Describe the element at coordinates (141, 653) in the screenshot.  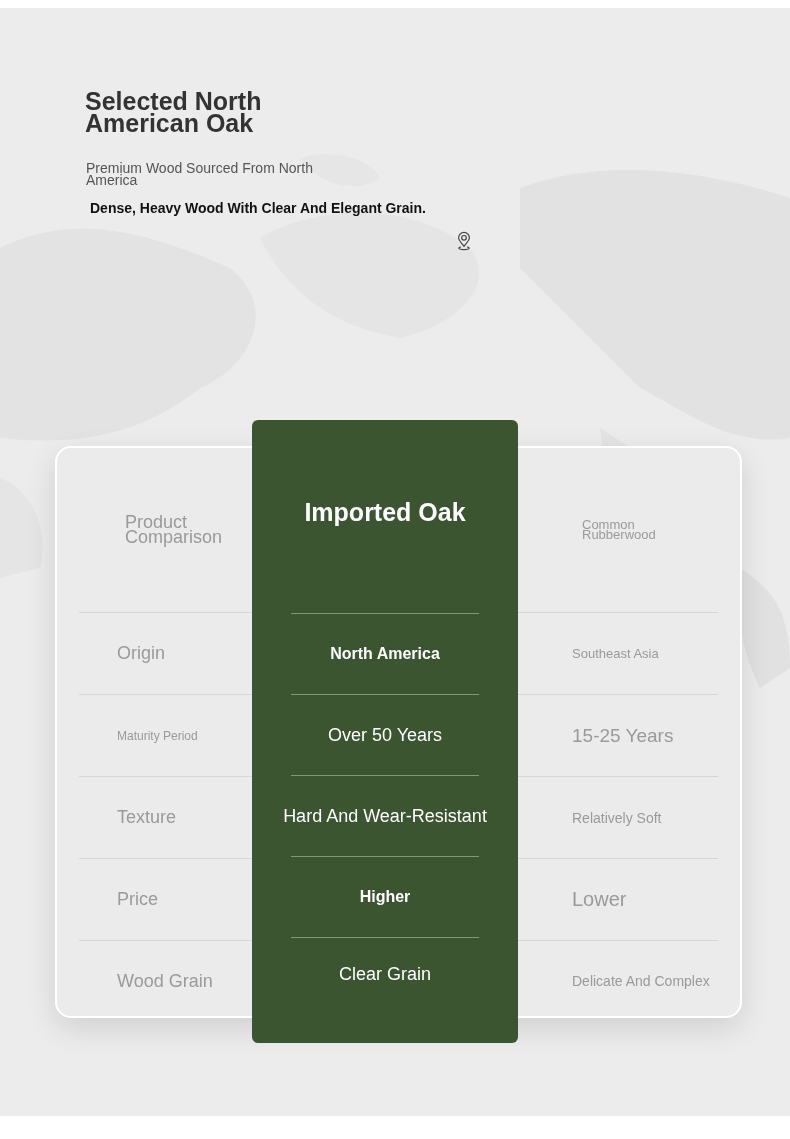
I see `attribute-label: Origin` at that location.